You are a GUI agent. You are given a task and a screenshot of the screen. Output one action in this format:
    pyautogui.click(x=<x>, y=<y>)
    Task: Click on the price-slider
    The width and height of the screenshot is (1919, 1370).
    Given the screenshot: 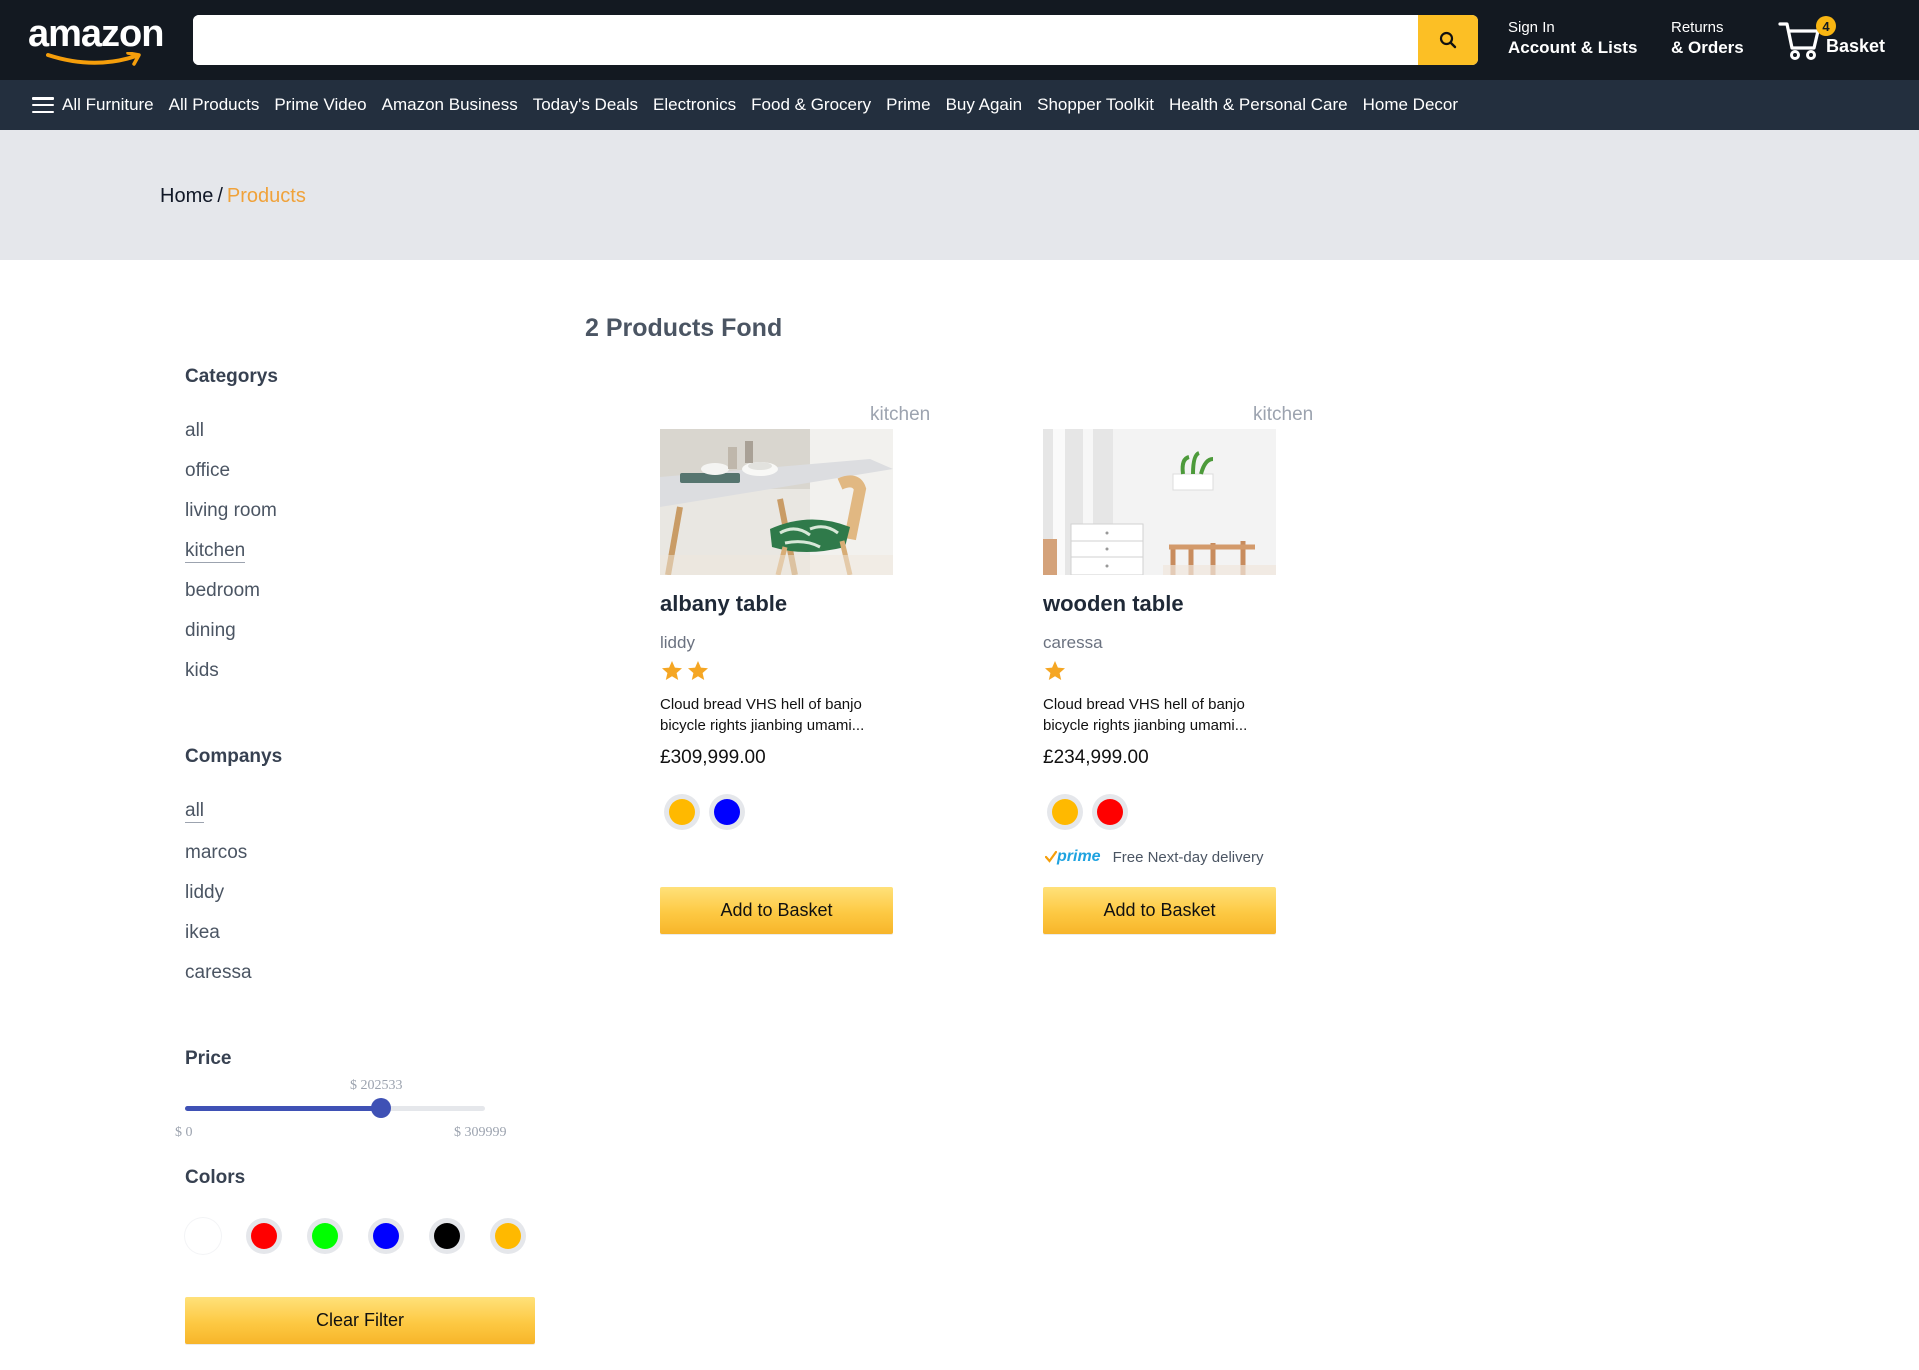 What is the action you would take?
    pyautogui.click(x=335, y=1108)
    